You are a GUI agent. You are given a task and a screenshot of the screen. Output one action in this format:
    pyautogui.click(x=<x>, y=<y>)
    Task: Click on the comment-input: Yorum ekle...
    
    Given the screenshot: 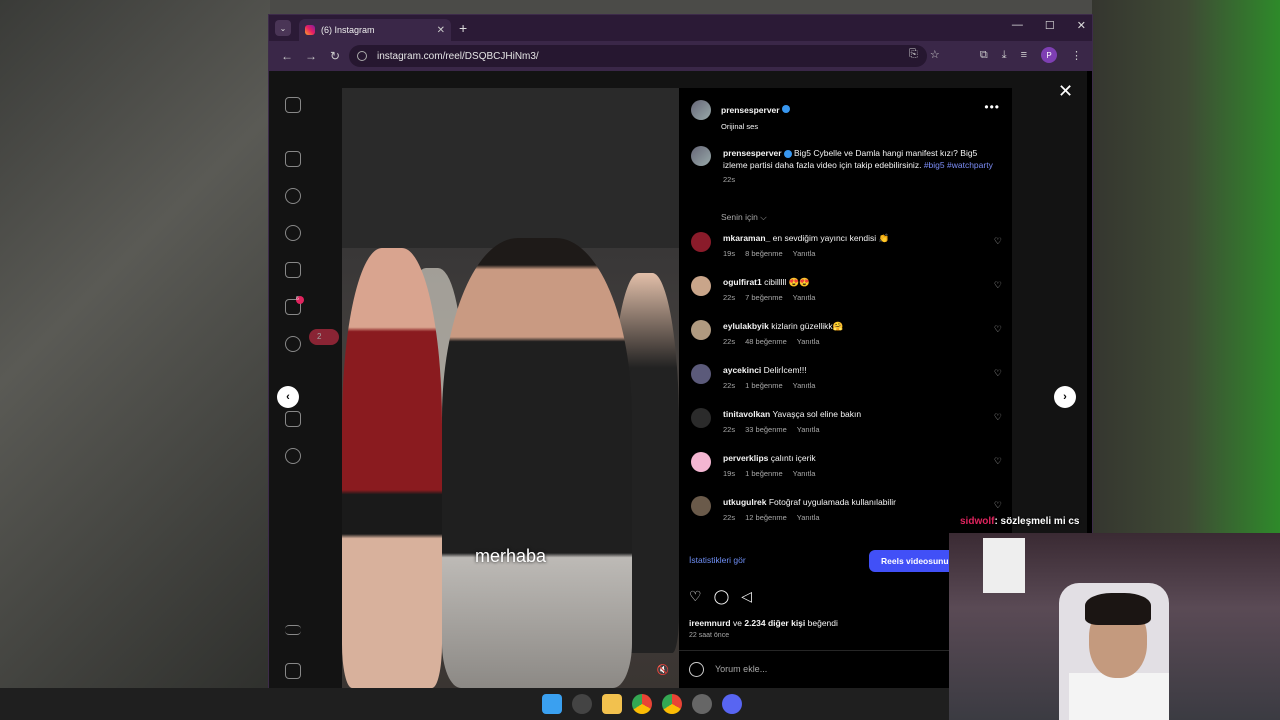 What is the action you would take?
    pyautogui.click(x=741, y=669)
    